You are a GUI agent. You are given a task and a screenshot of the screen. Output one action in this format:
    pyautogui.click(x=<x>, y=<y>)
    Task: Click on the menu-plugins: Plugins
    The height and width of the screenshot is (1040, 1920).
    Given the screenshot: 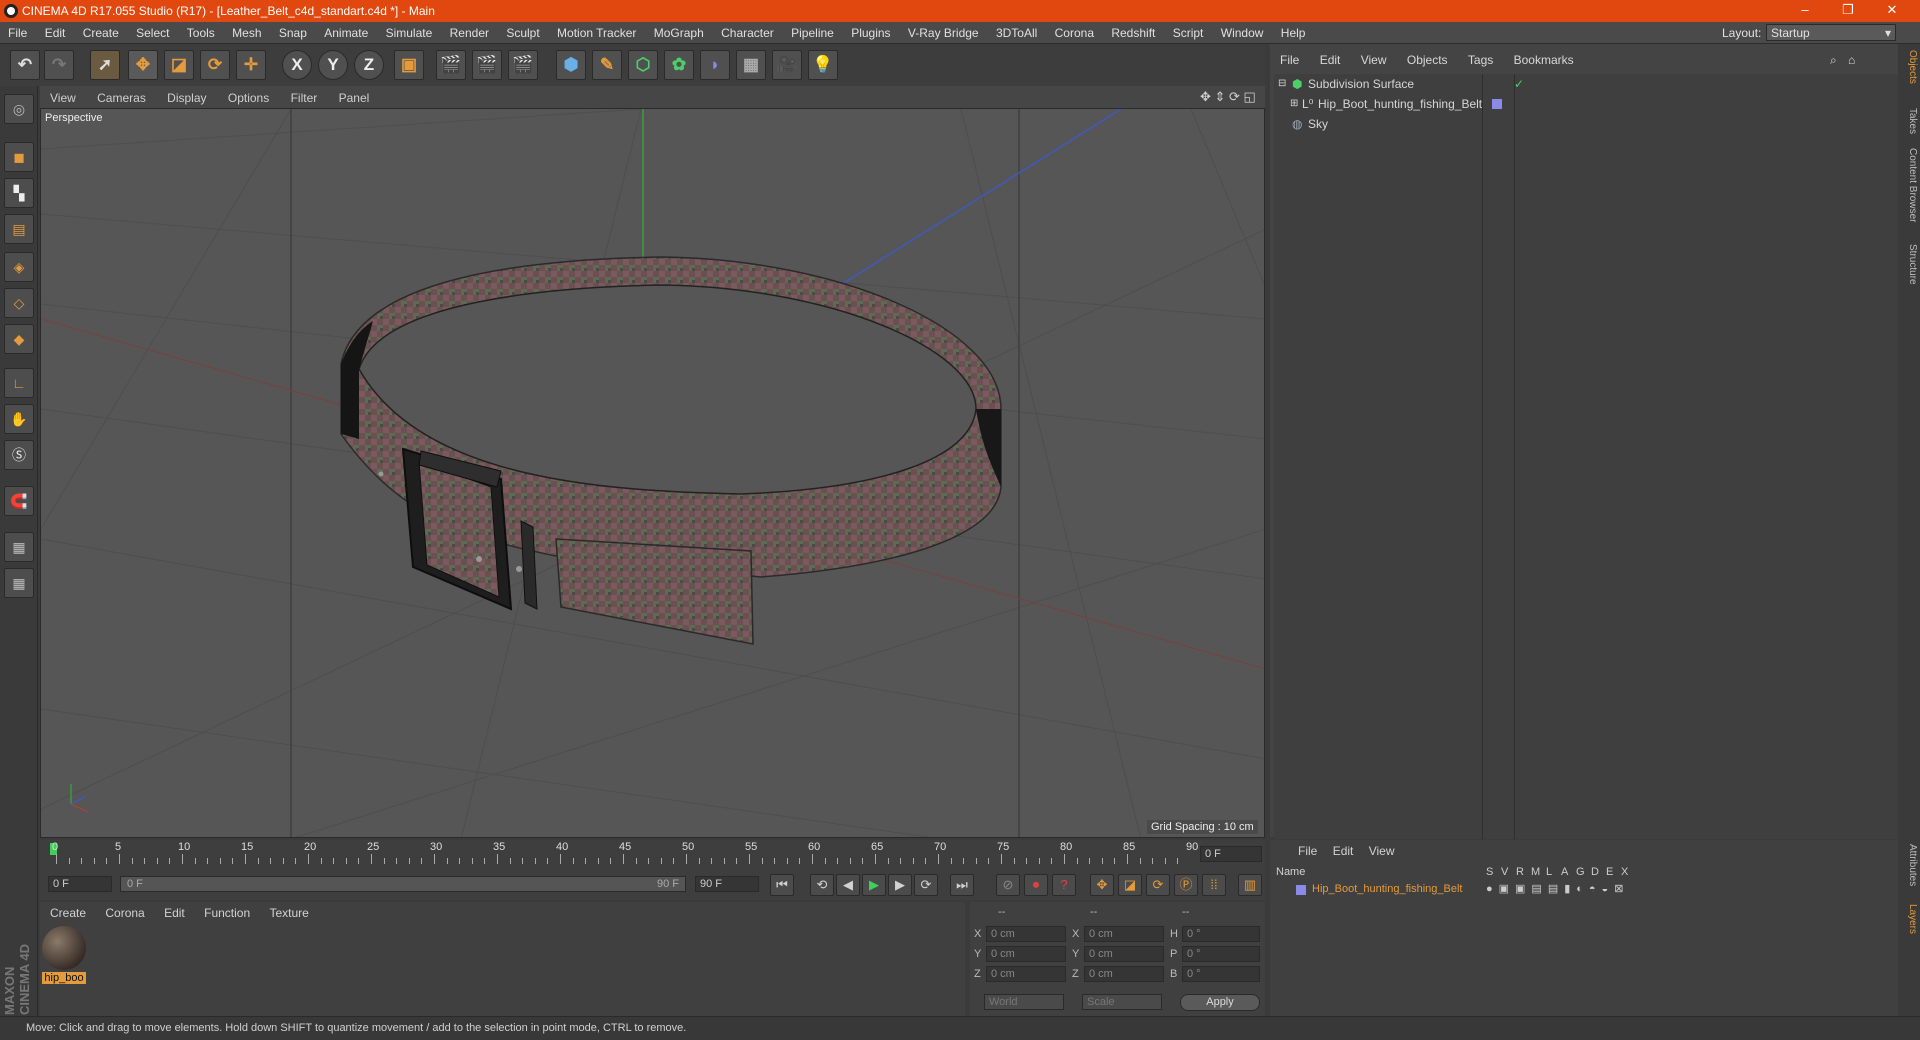 What is the action you would take?
    pyautogui.click(x=869, y=31)
    